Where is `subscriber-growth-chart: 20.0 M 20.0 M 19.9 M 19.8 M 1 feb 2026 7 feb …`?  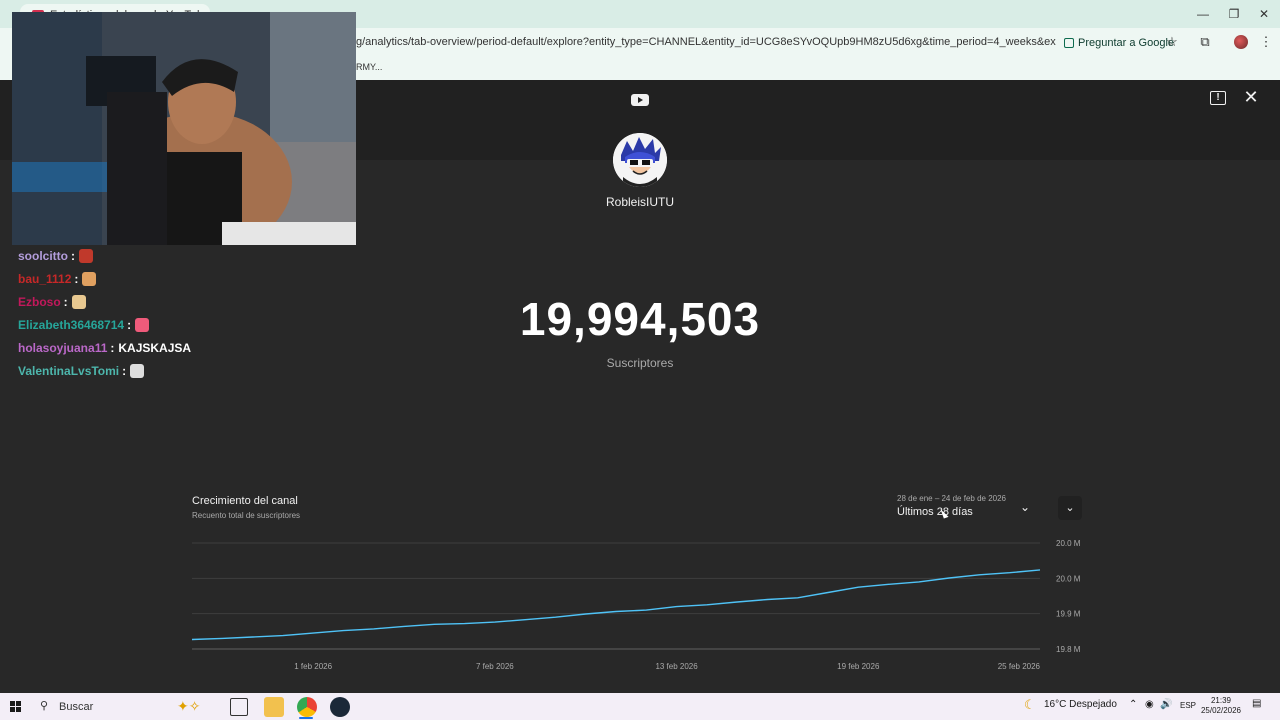 subscriber-growth-chart: 20.0 M 20.0 M 19.9 M 19.8 M 1 feb 2026 7 feb … is located at coordinates (635, 605).